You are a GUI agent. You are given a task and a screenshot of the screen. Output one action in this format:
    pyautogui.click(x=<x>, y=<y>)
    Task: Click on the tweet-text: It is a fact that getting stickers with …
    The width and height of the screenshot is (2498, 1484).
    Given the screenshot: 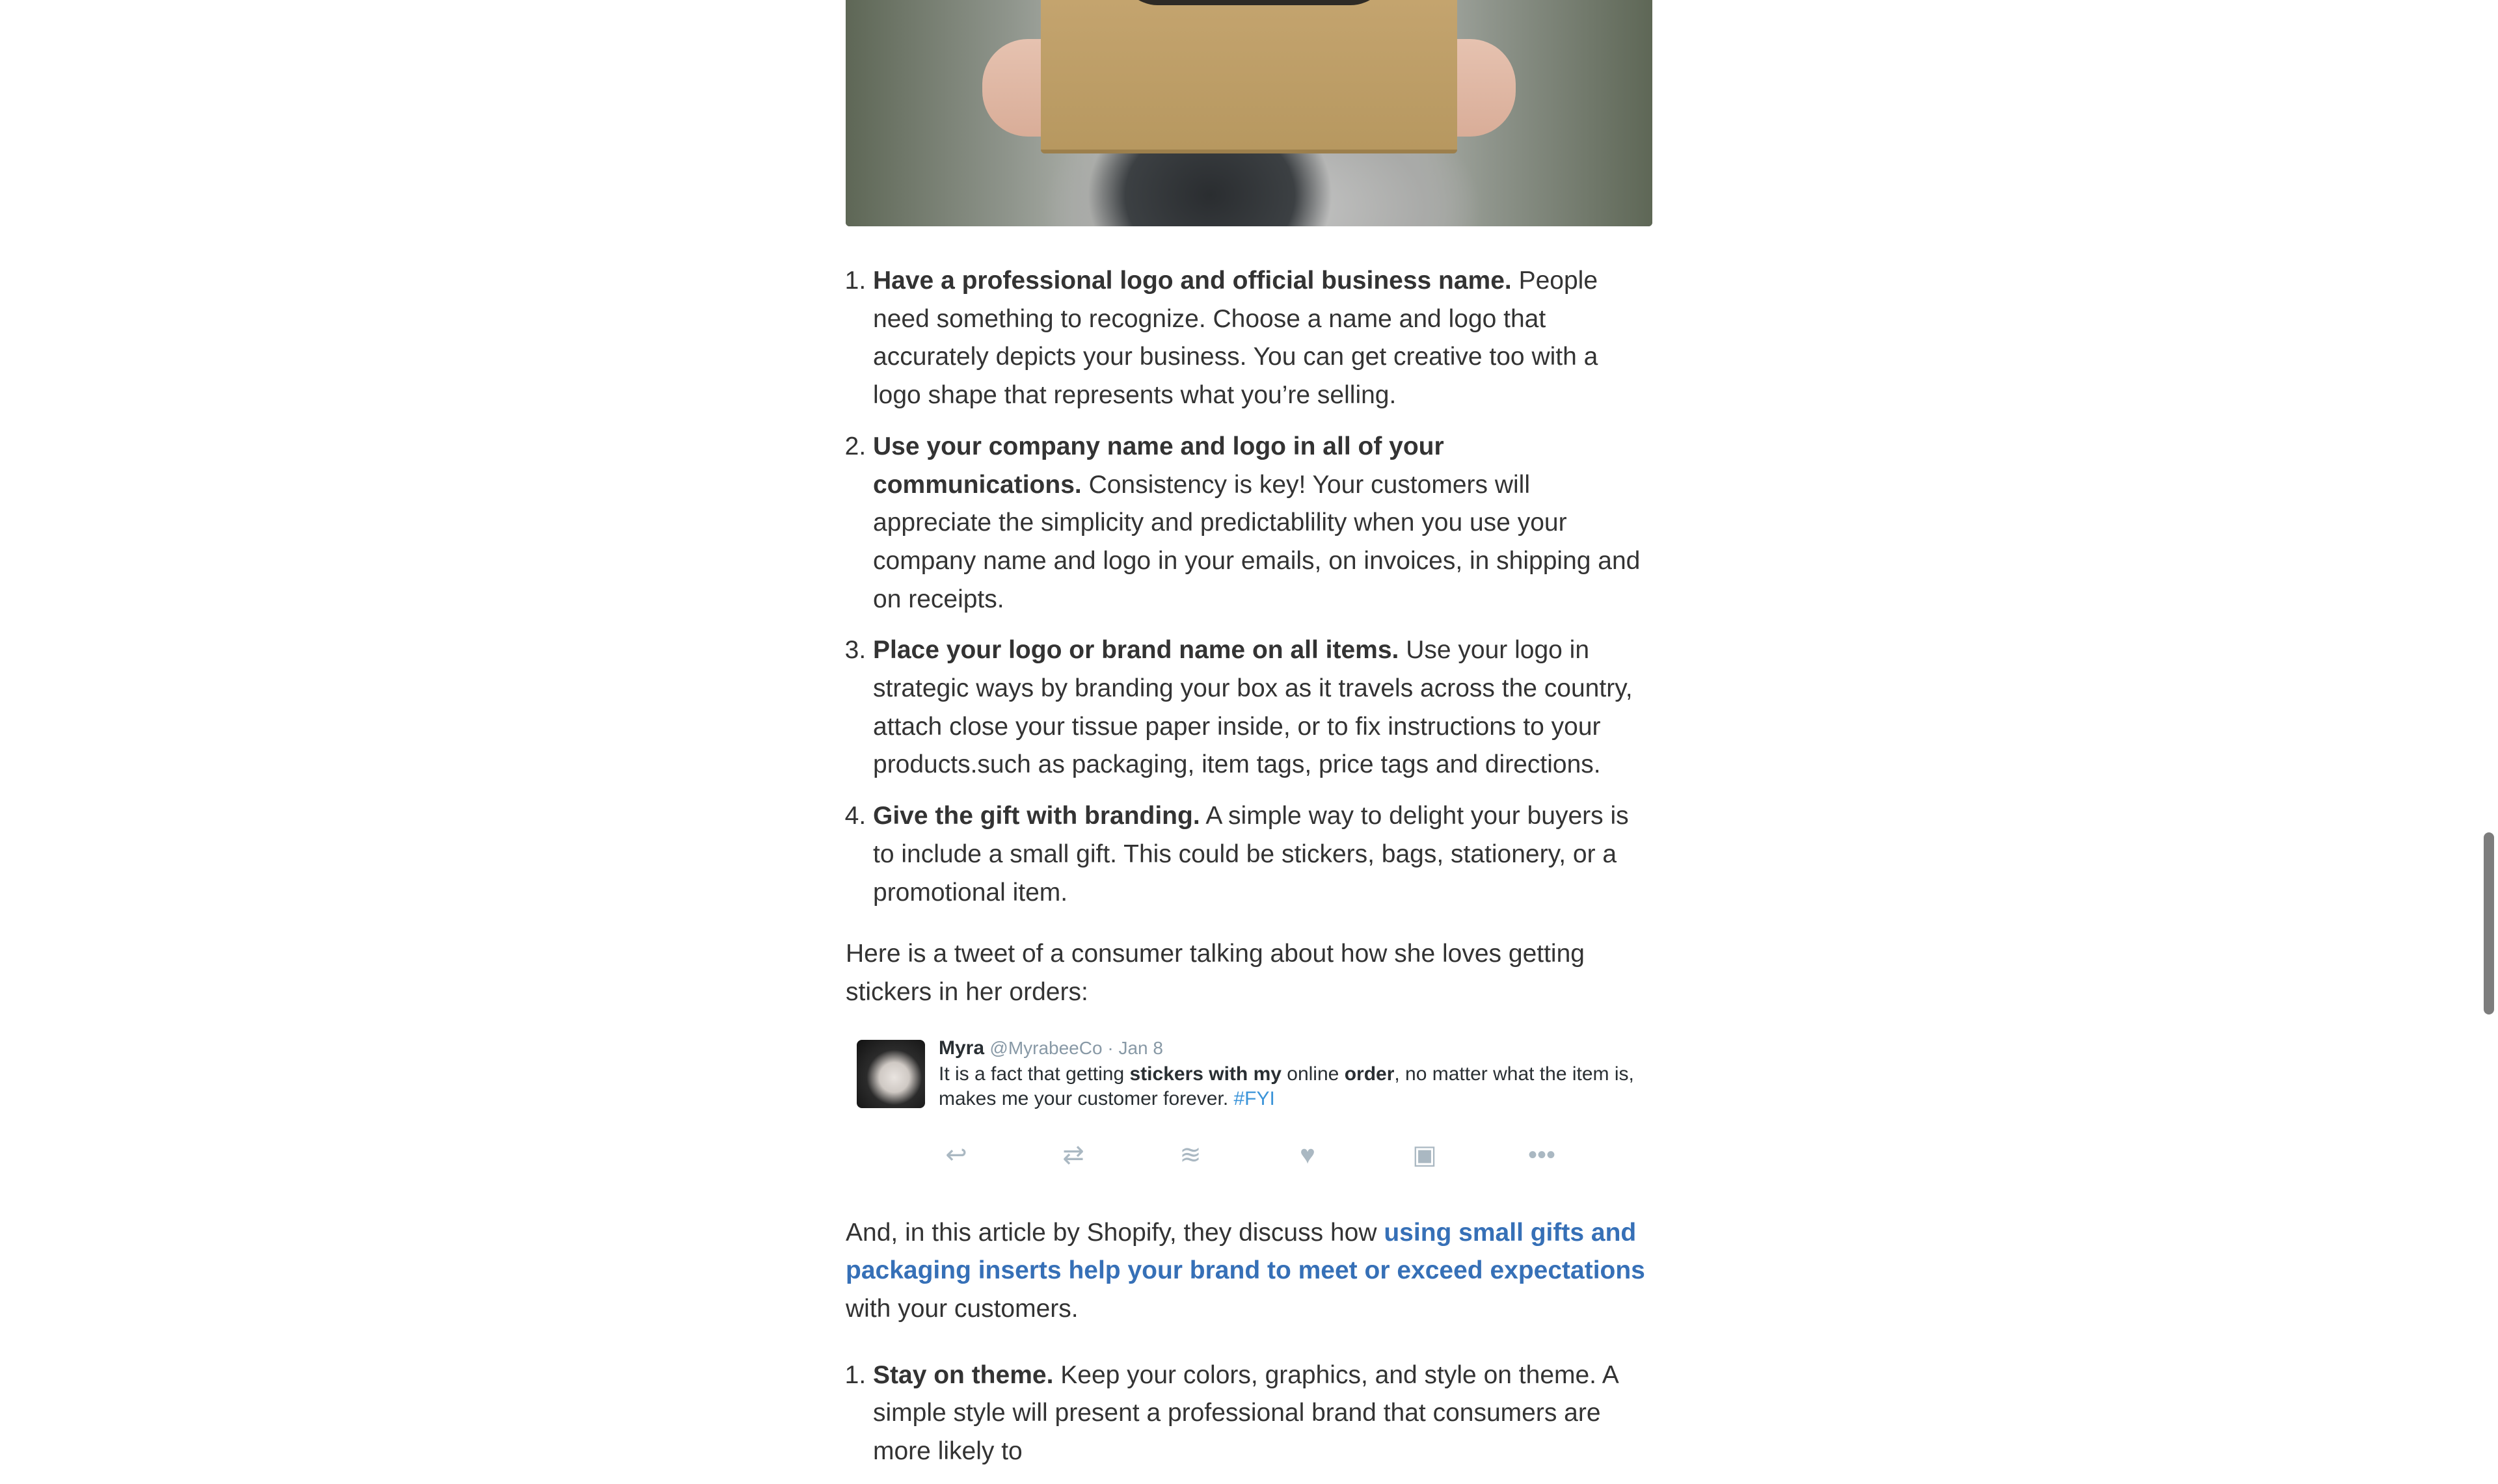 What is the action you would take?
    pyautogui.click(x=1286, y=1086)
    